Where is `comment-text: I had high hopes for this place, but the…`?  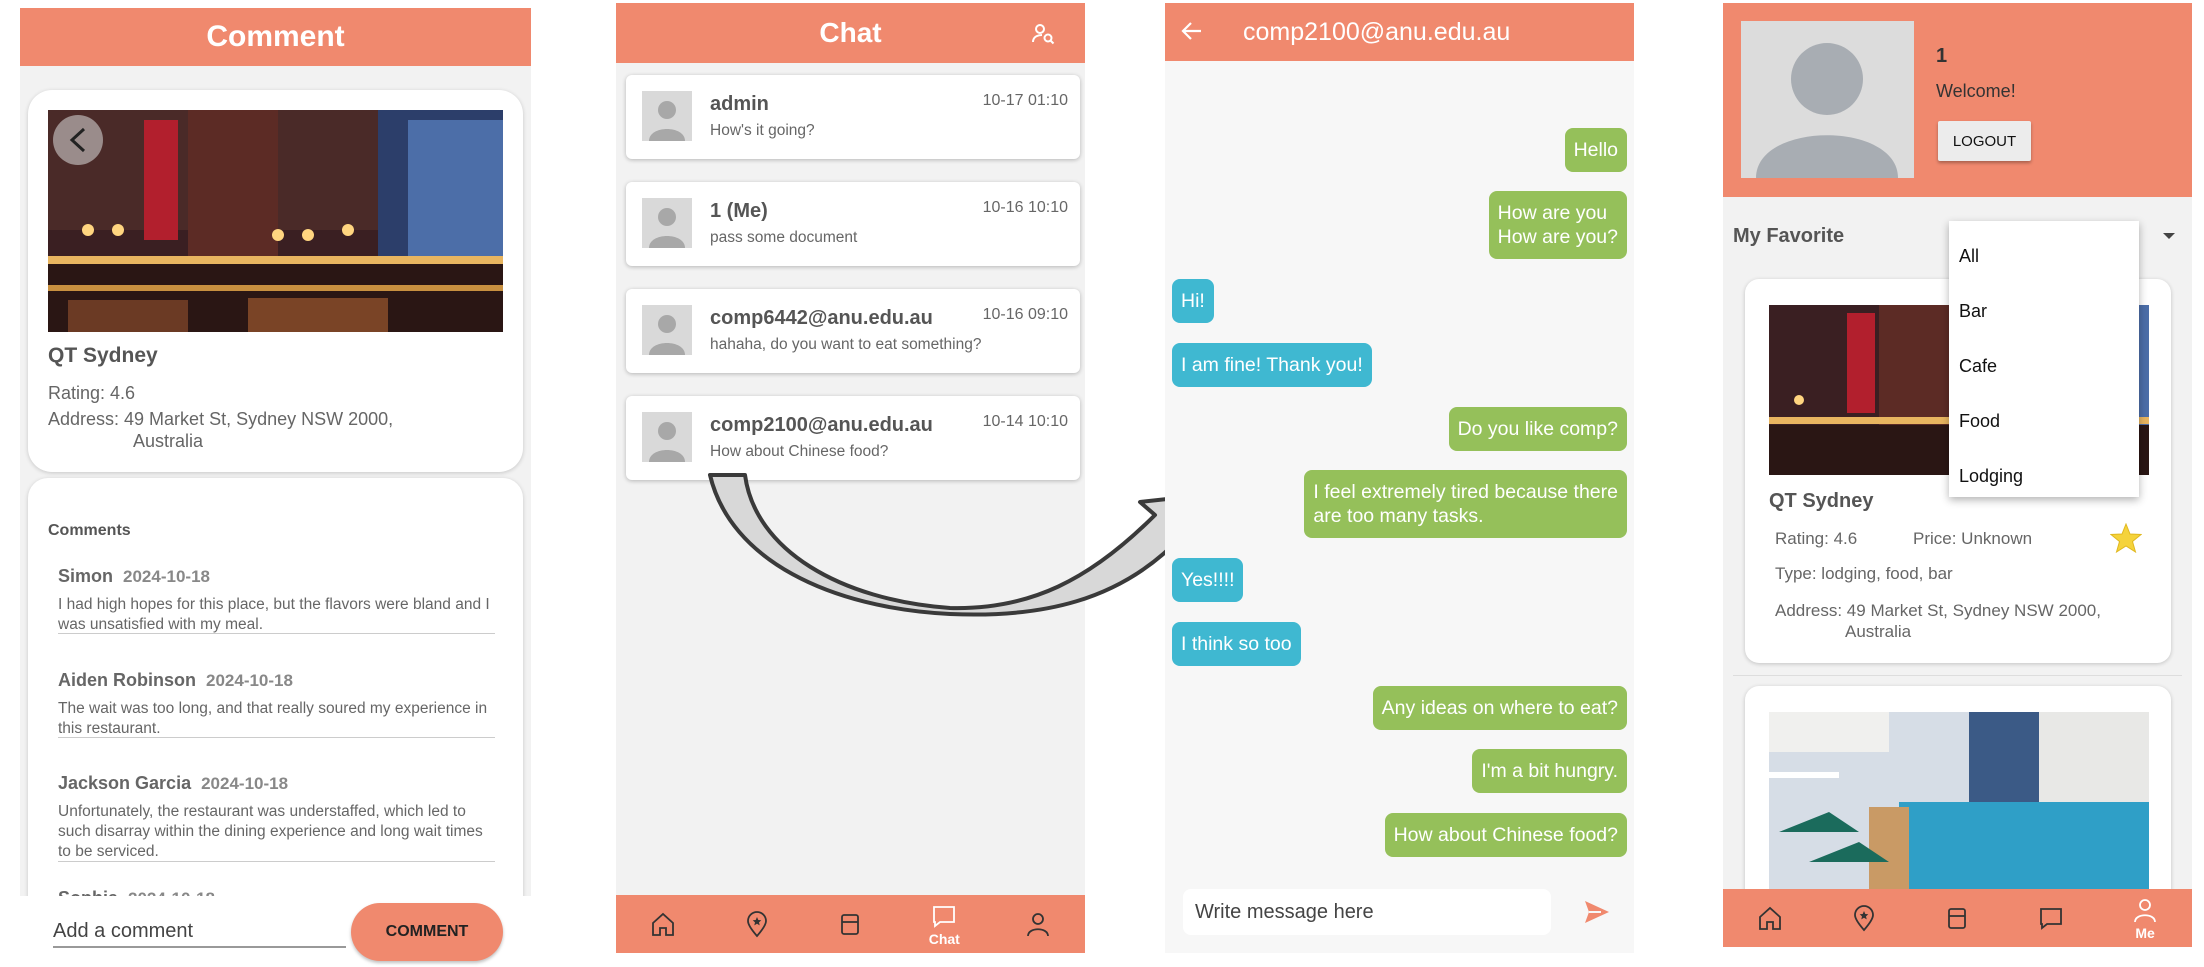
comment-text: I had high hopes for this place, but the… is located at coordinates (274, 614).